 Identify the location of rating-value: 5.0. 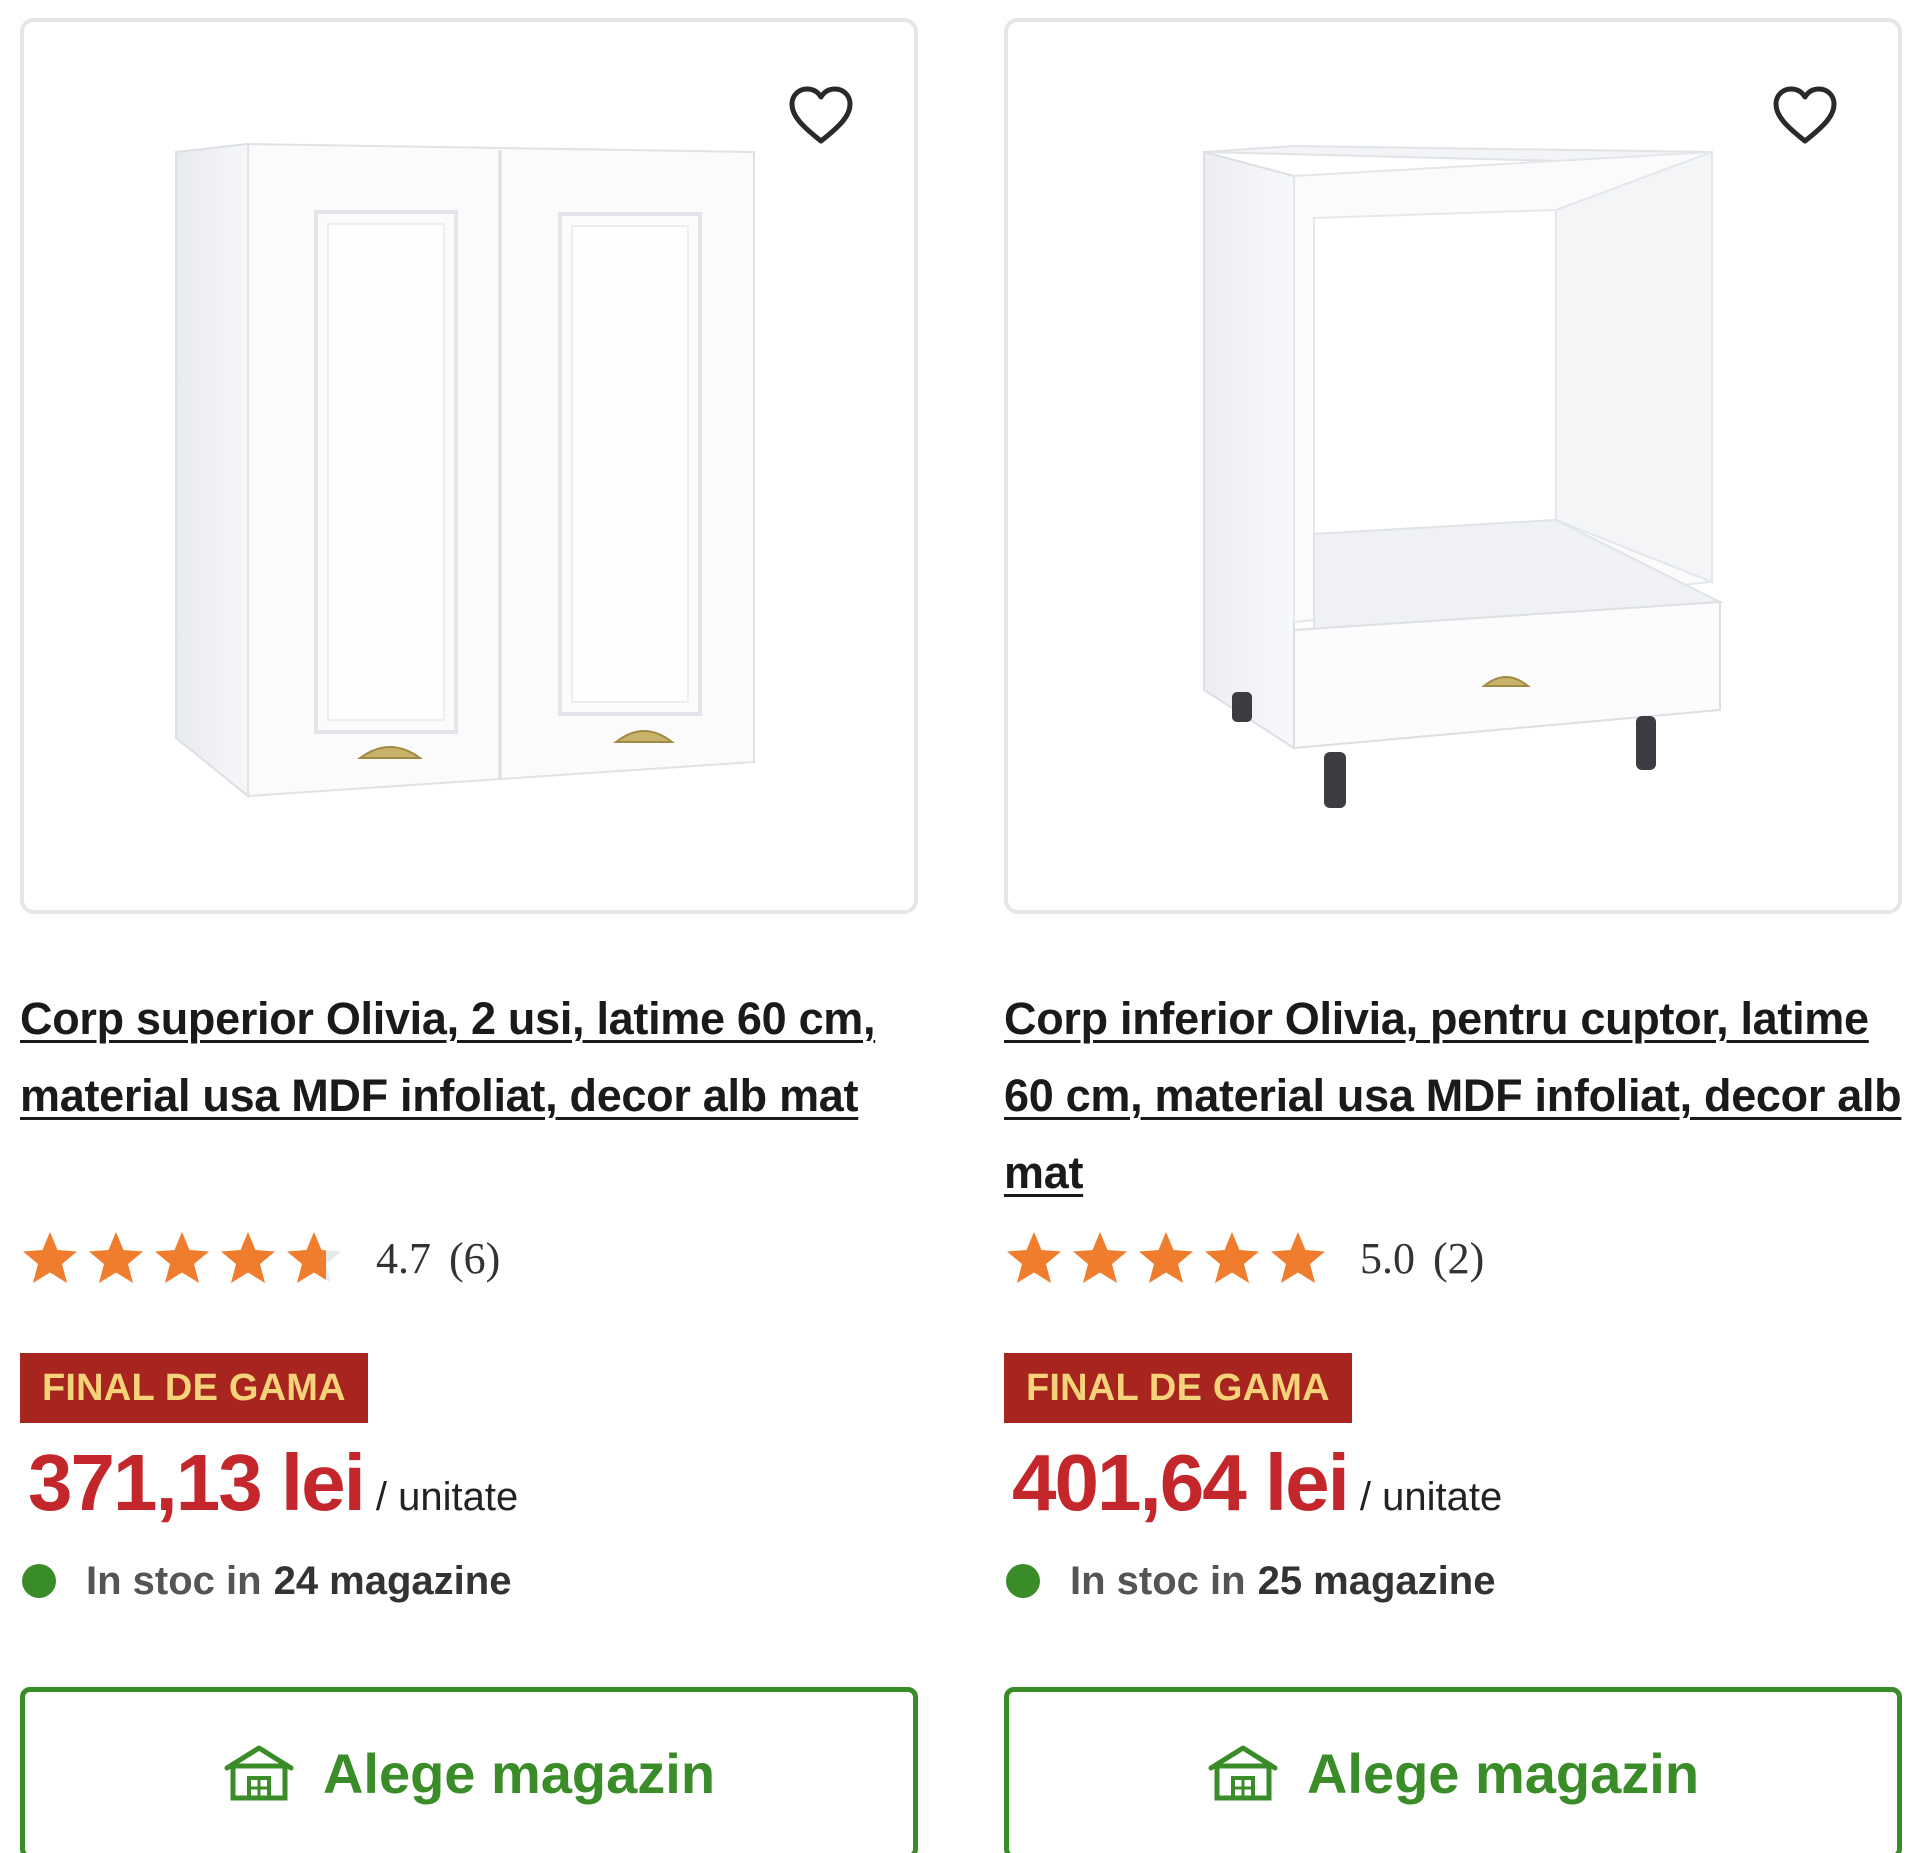
(1387, 1258).